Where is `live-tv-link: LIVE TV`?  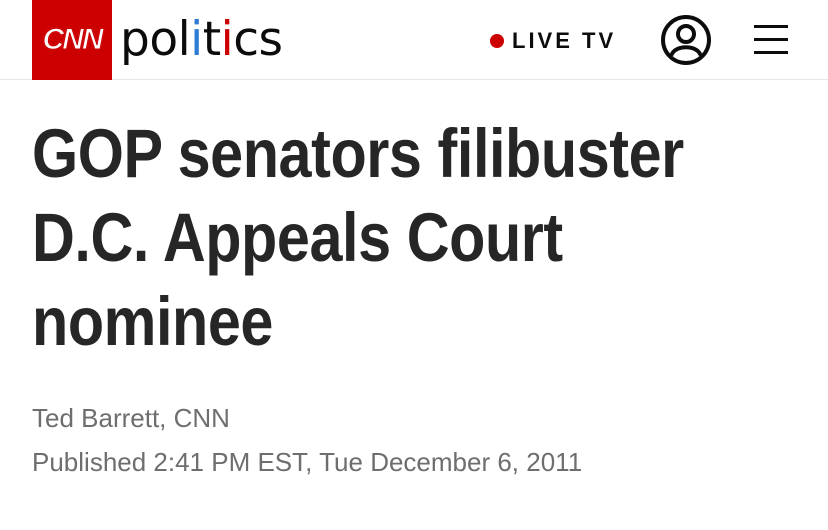 live-tv-link: LIVE TV is located at coordinates (553, 41).